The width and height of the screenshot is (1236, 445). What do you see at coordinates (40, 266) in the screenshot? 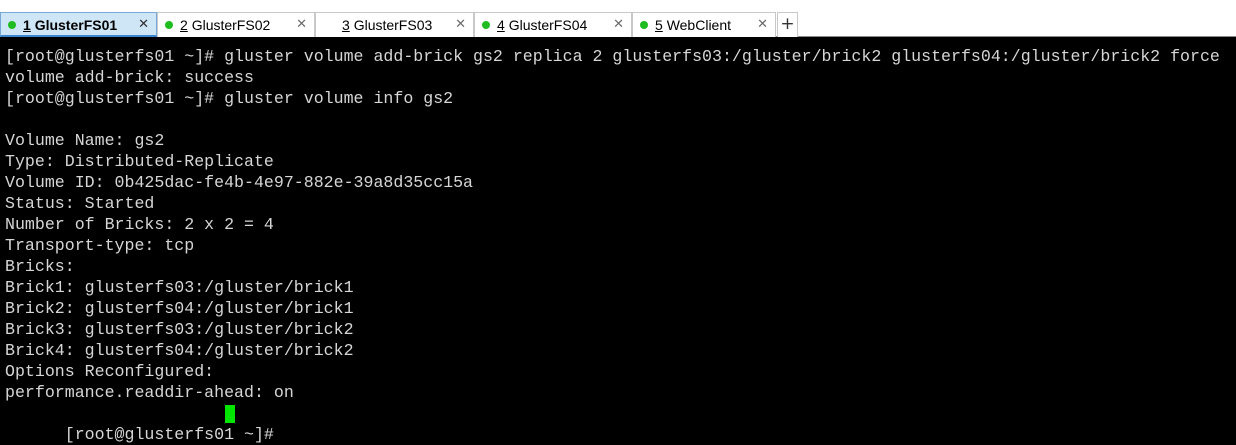
I see `terminal-line: Bricks:` at bounding box center [40, 266].